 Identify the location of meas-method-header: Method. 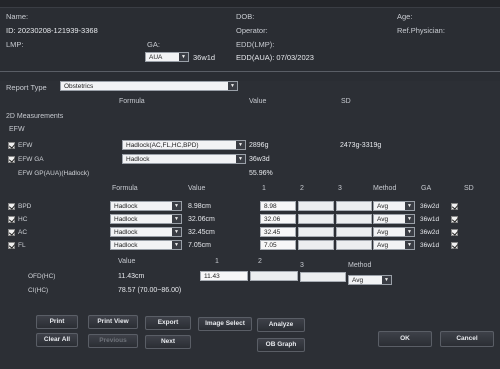
(385, 188).